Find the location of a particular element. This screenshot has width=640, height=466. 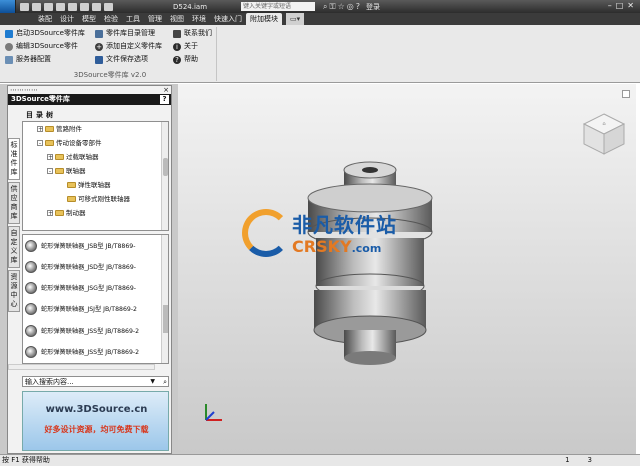

tab-assembly: 装配 is located at coordinates (45, 19).